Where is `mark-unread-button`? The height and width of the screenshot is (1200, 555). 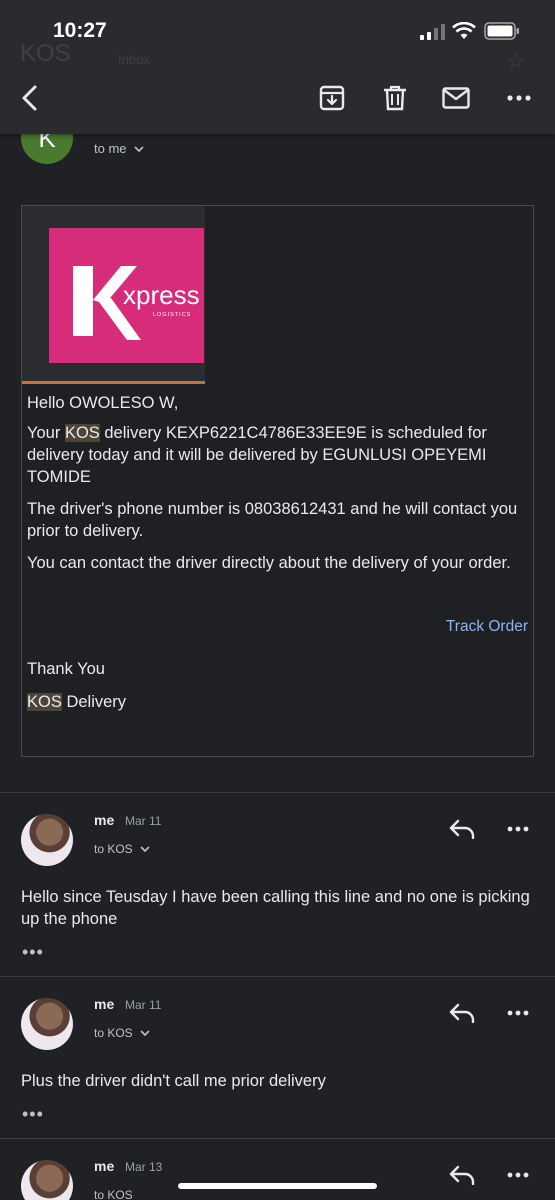 mark-unread-button is located at coordinates (456, 98).